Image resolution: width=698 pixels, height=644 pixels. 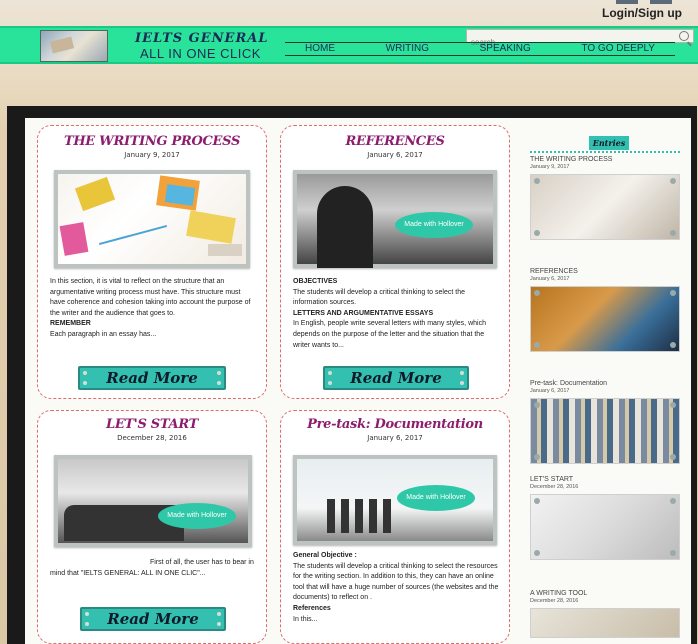 I want to click on sidebar-entry: Pre-task: Documentation January 6, 2017, so click(x=607, y=422).